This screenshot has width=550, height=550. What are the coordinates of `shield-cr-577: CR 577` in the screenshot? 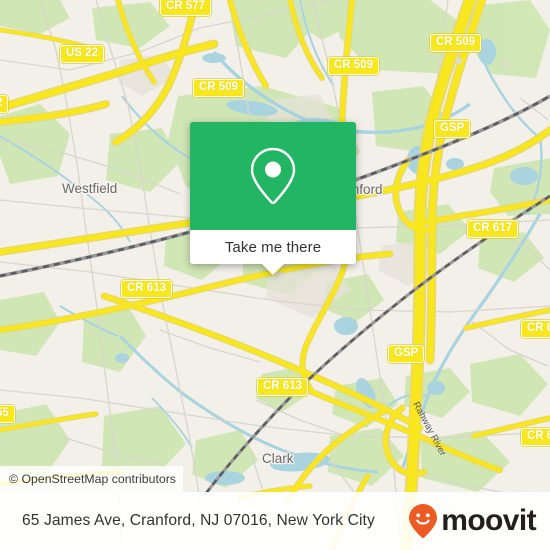 It's located at (185, 8).